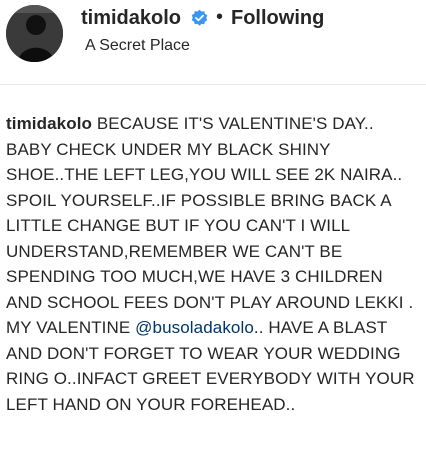  Describe the element at coordinates (199, 18) in the screenshot. I see `verified-badge-icon` at that location.